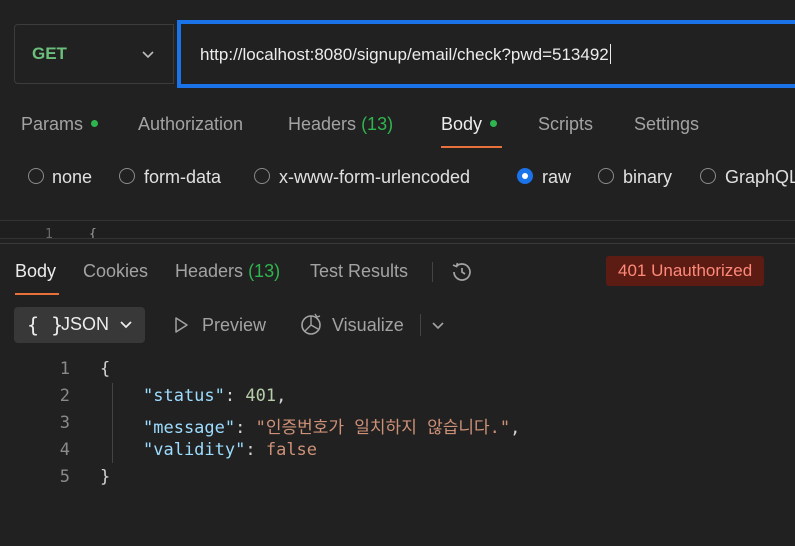 This screenshot has width=795, height=546. Describe the element at coordinates (462, 272) in the screenshot. I see `history-icon` at that location.